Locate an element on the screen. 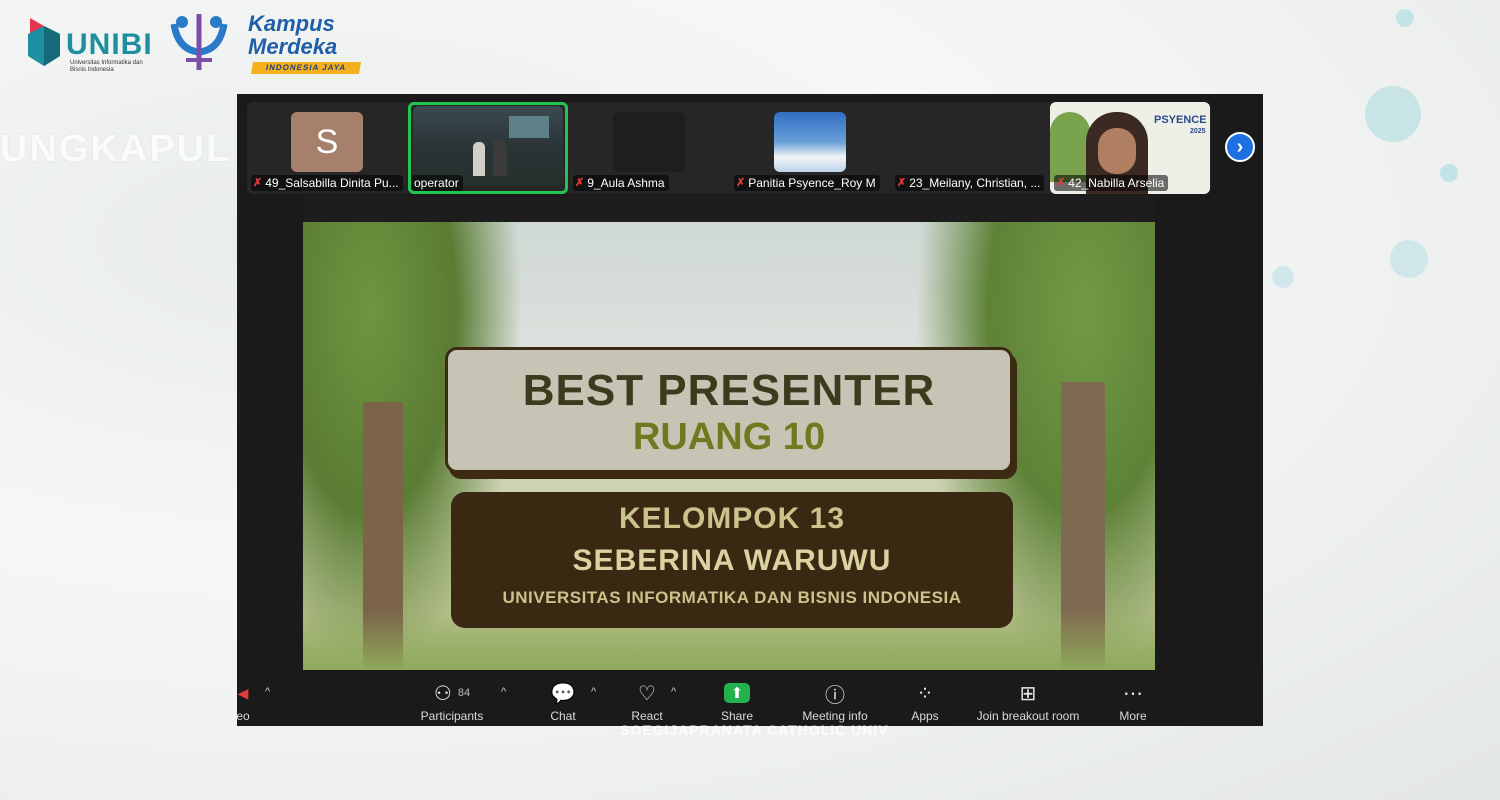  participants-icon: ⚇ is located at coordinates (442, 693).